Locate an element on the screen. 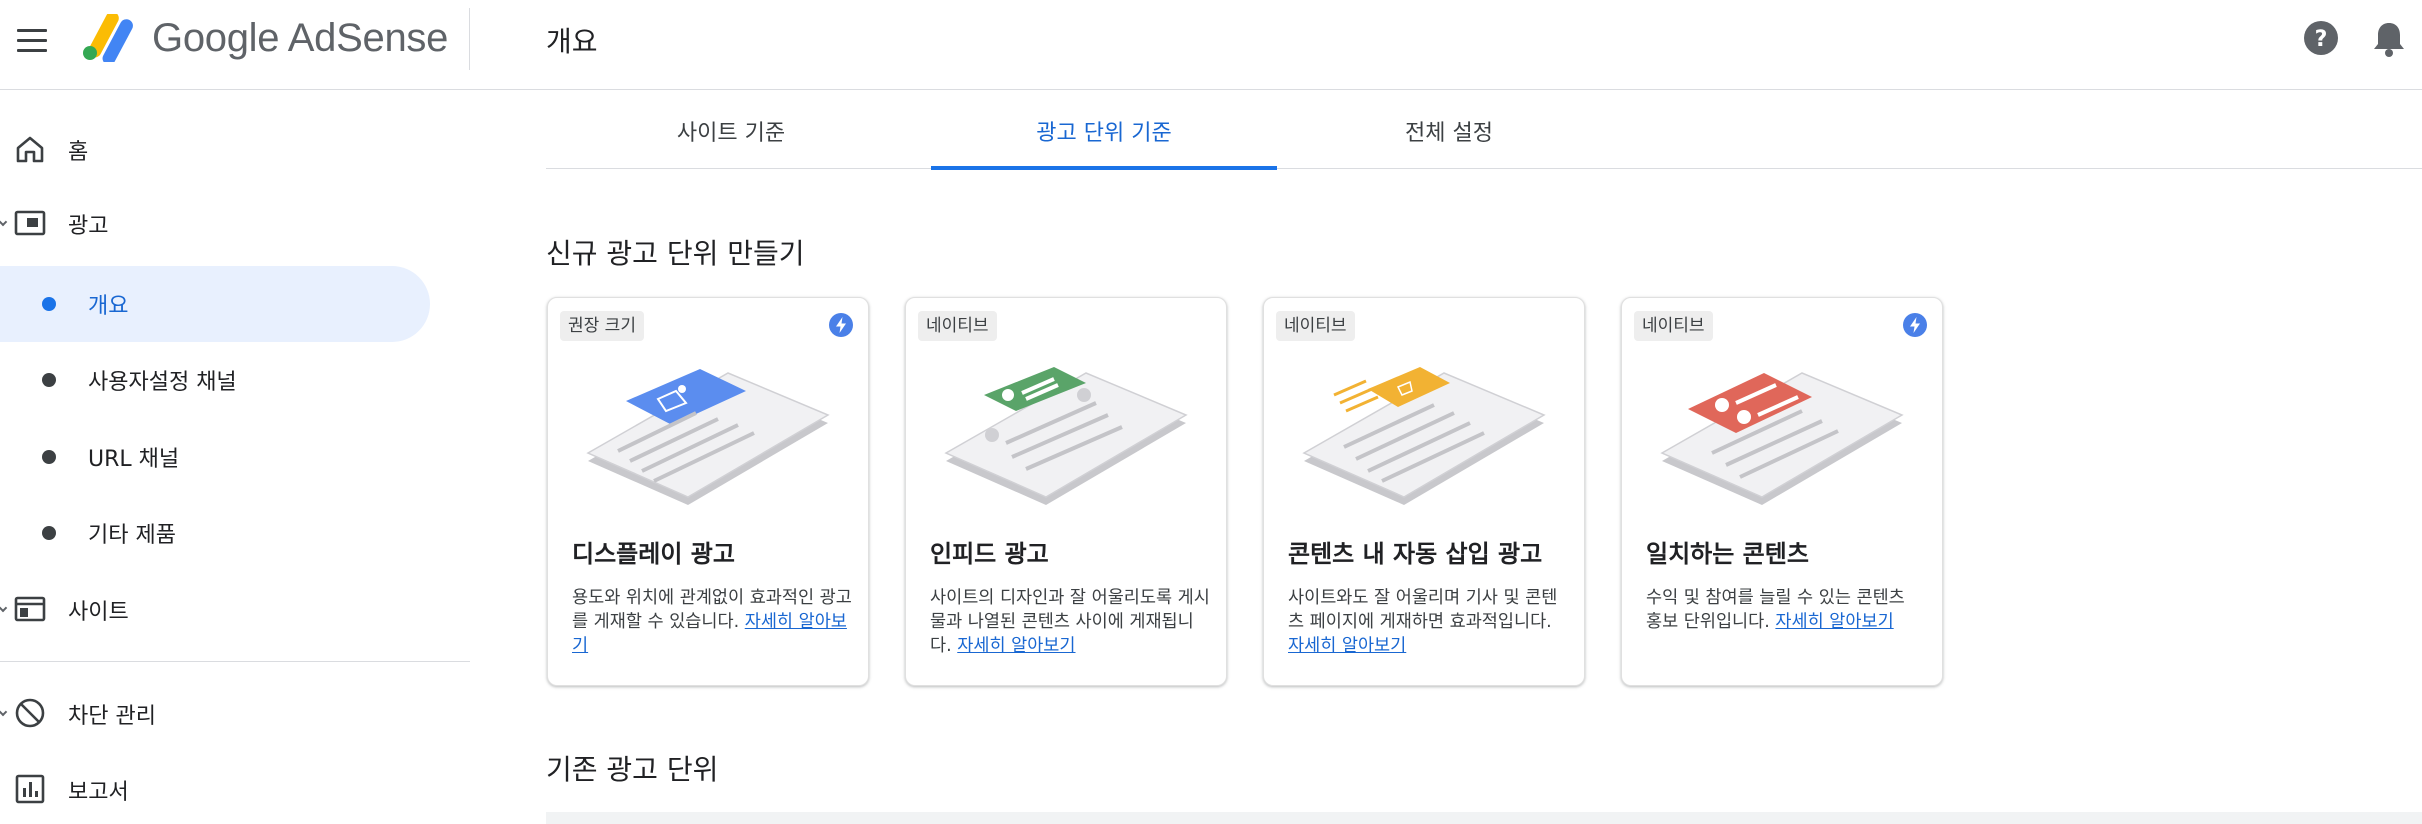 The width and height of the screenshot is (2422, 824). card-description-text: 사이트와도 잘 어울리며 기사 및 콘텐츠 페이지에 게재하면 효과적입니다. is located at coordinates (1423, 610).